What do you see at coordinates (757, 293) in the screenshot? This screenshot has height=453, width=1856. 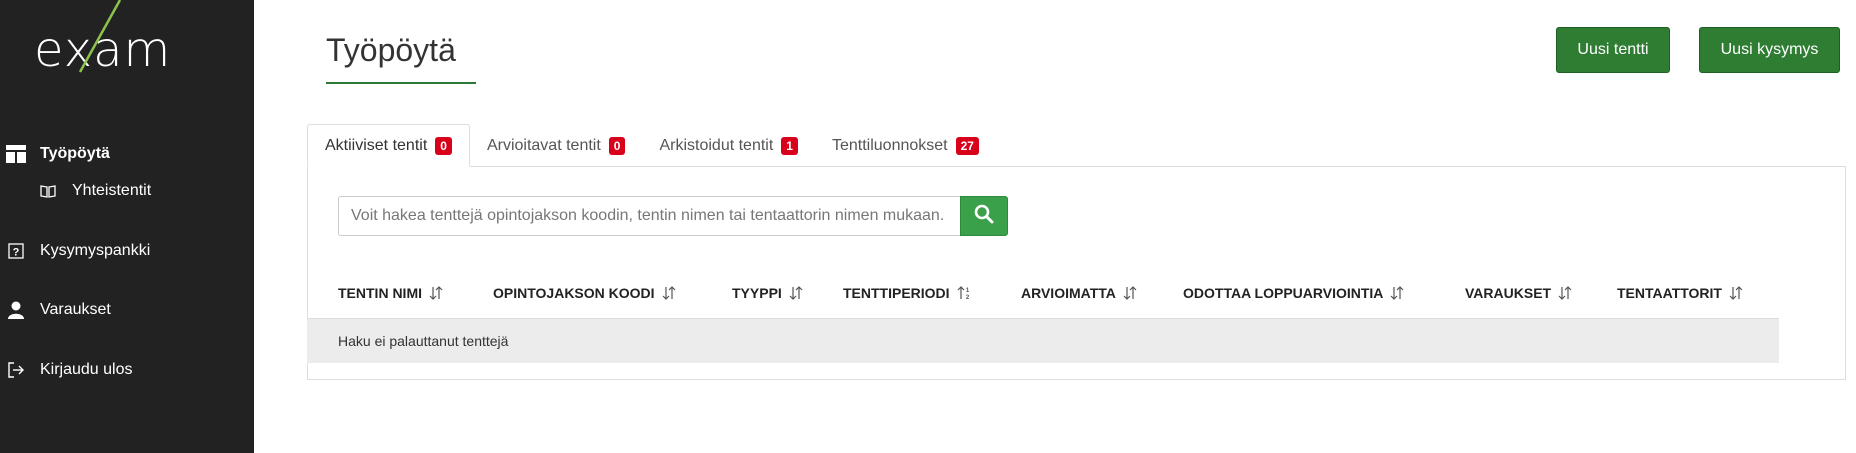 I see `column-header-label: TYYPPI` at bounding box center [757, 293].